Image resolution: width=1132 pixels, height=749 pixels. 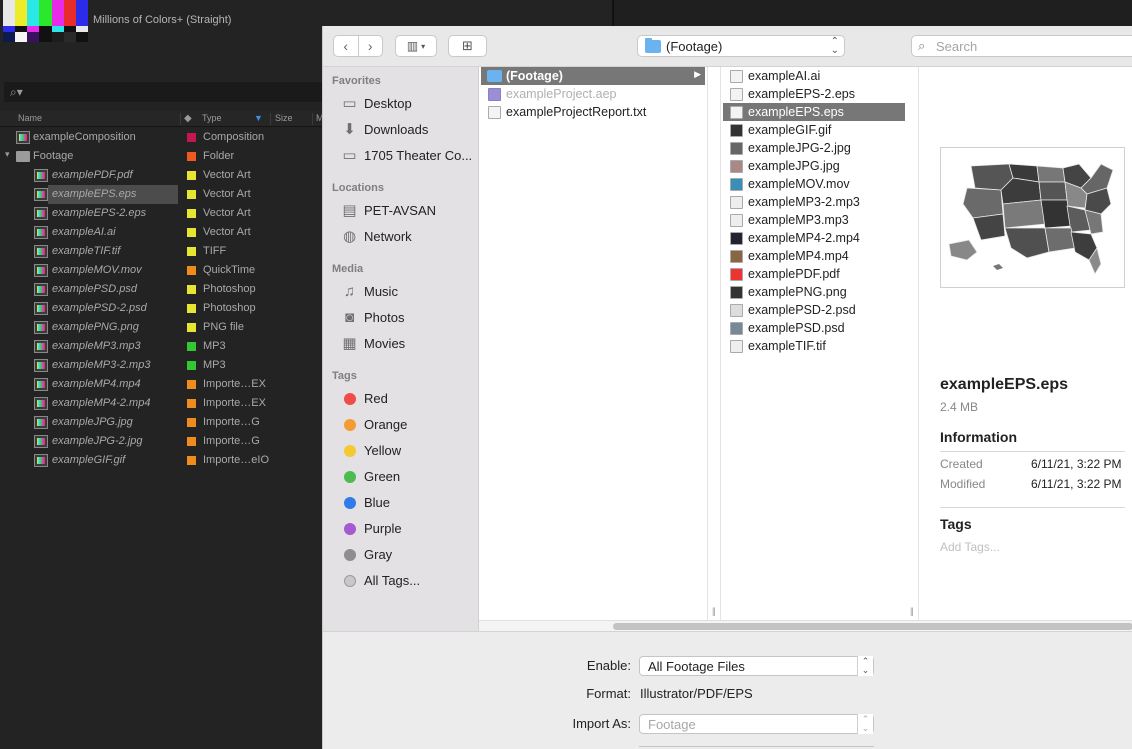 I want to click on ae-project-item: exampleMOV.mov QuickTime, so click(x=161, y=270).